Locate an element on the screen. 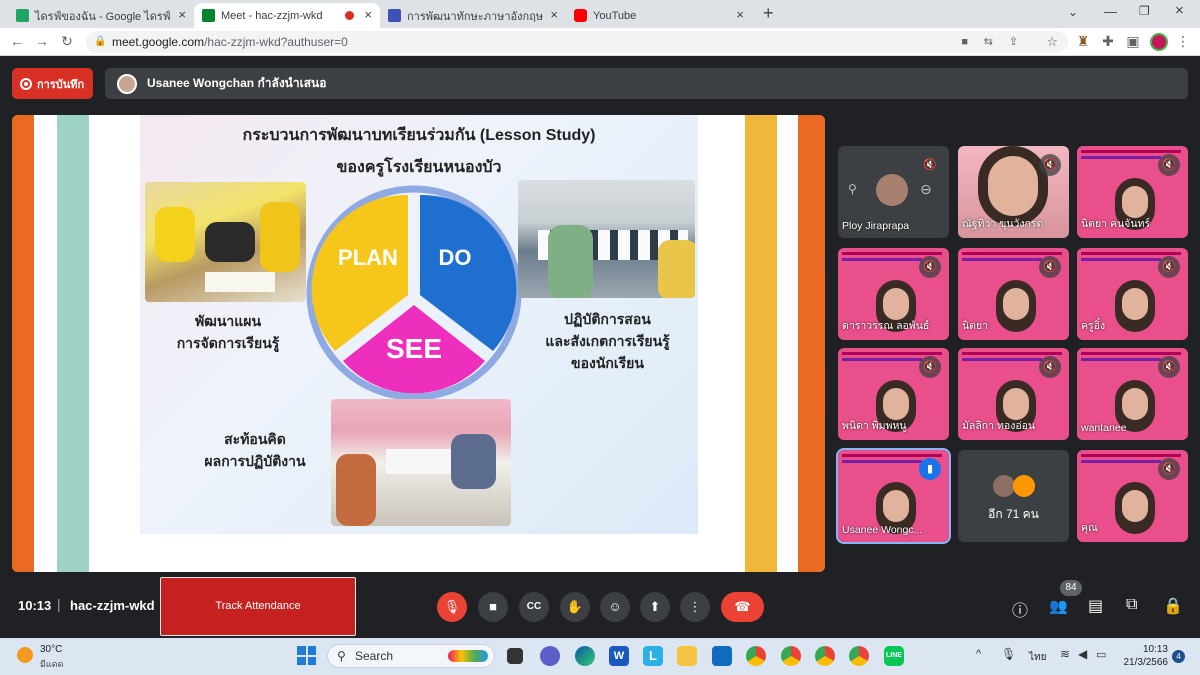 The height and width of the screenshot is (675, 1200). forward-icon: → is located at coordinates (42, 41).